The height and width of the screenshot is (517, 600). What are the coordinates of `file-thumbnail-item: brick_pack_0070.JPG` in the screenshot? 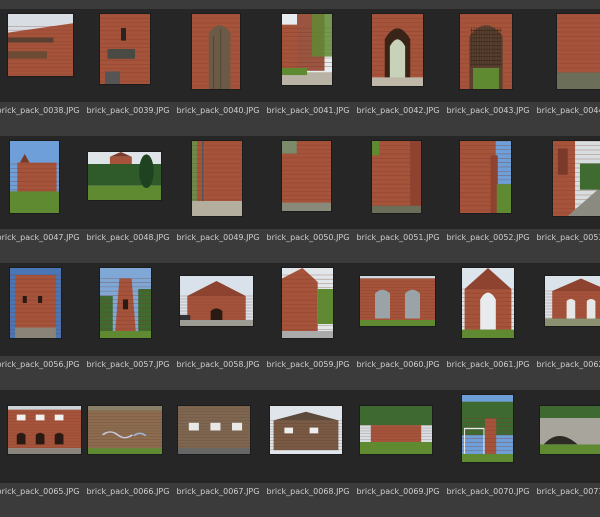 It's located at (488, 453).